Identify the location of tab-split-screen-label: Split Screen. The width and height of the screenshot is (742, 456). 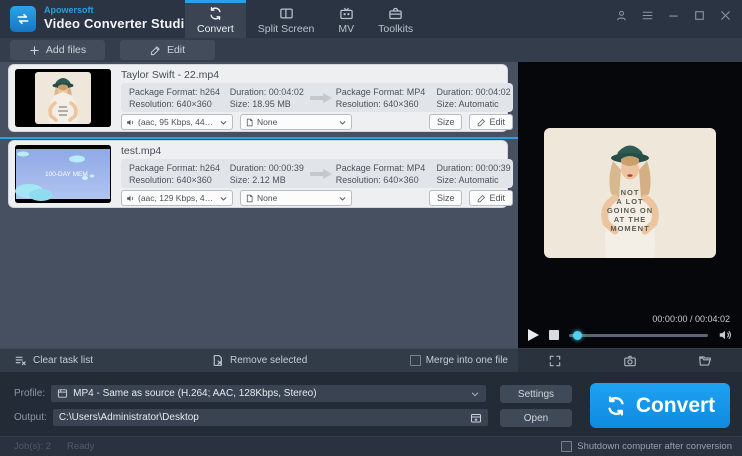
(286, 29).